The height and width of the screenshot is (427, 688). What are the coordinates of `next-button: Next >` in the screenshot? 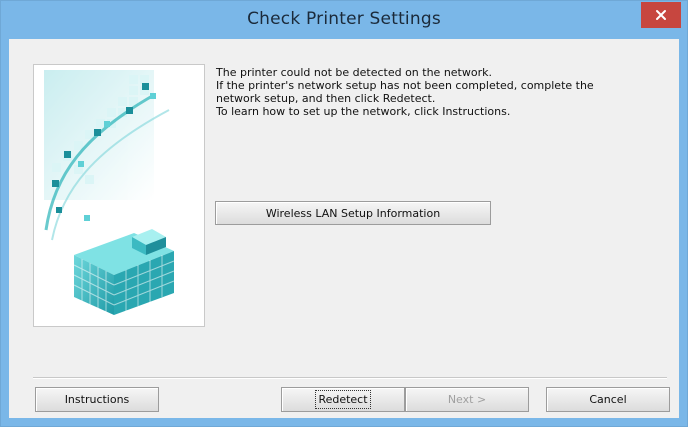 It's located at (467, 399).